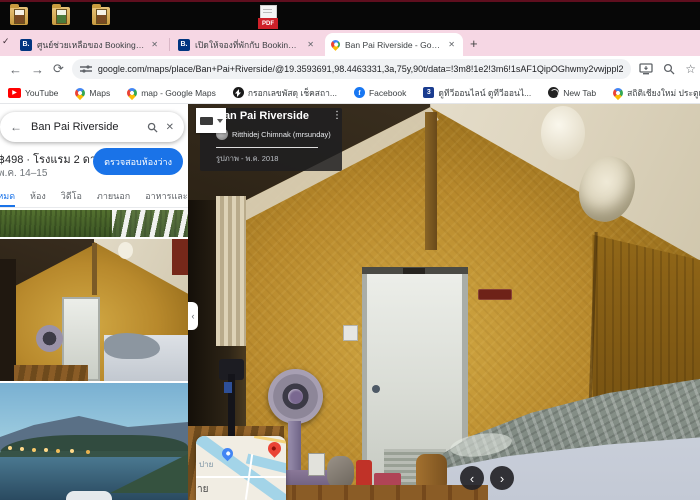  I want to click on bookmark-facebook: f Facebook, so click(380, 92).